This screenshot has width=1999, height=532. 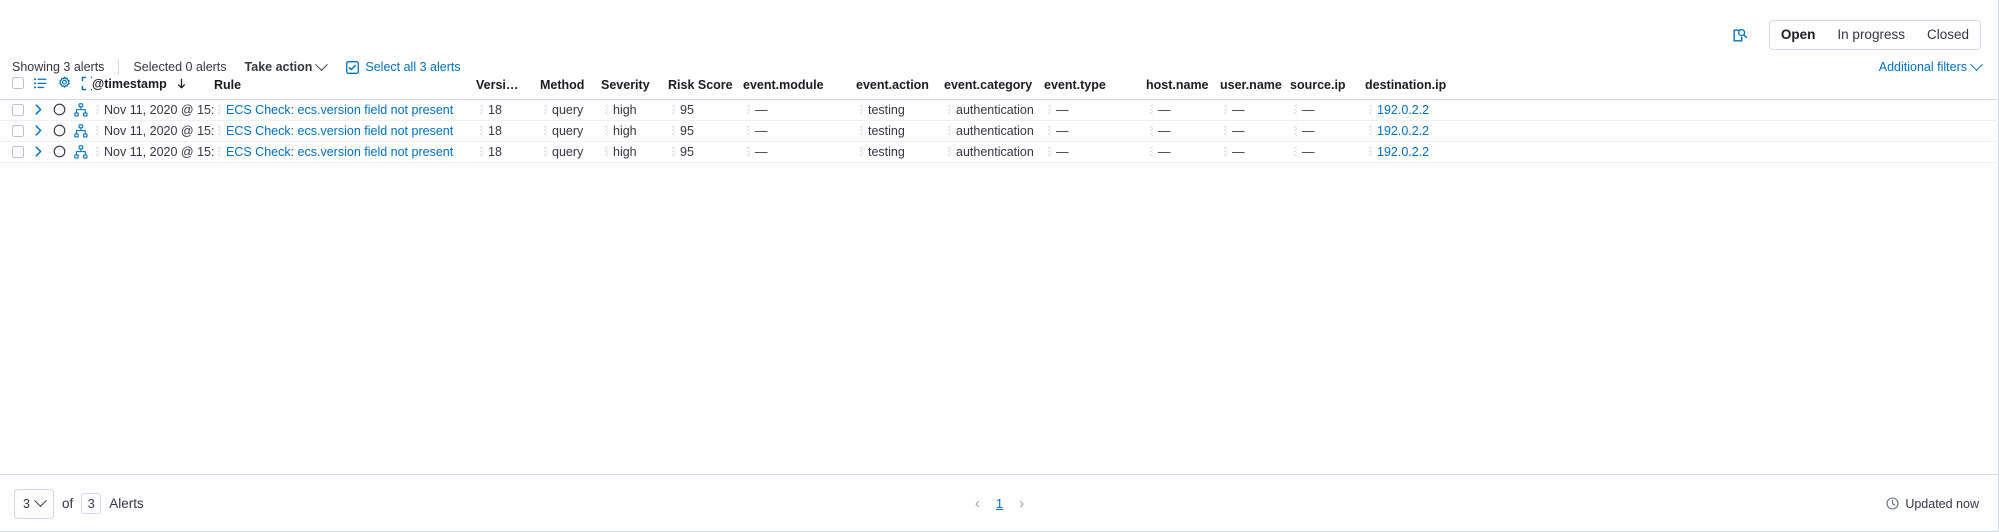 What do you see at coordinates (994, 87) in the screenshot?
I see `column-header-event-category: event.category` at bounding box center [994, 87].